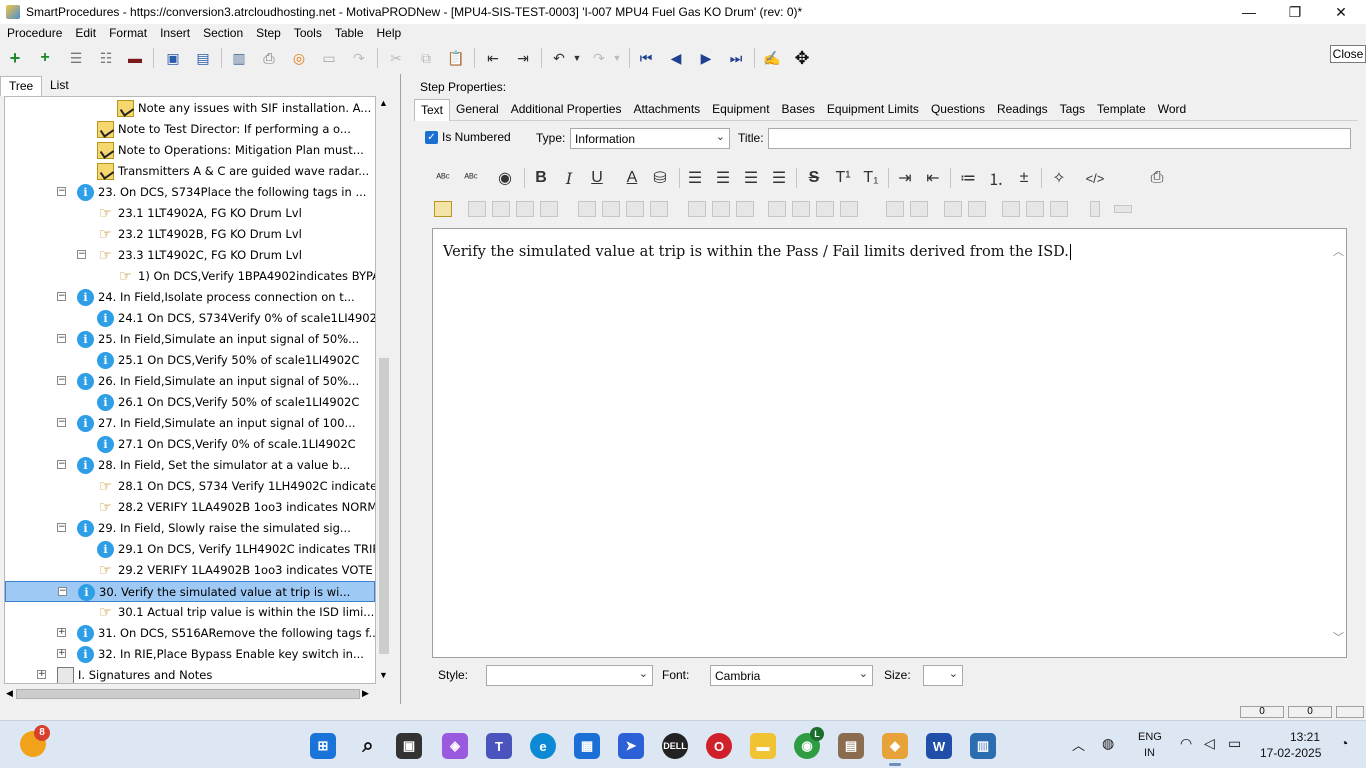 This screenshot has height=768, width=1366. Describe the element at coordinates (631, 746) in the screenshot. I see `power-automate-icon: ➤` at that location.